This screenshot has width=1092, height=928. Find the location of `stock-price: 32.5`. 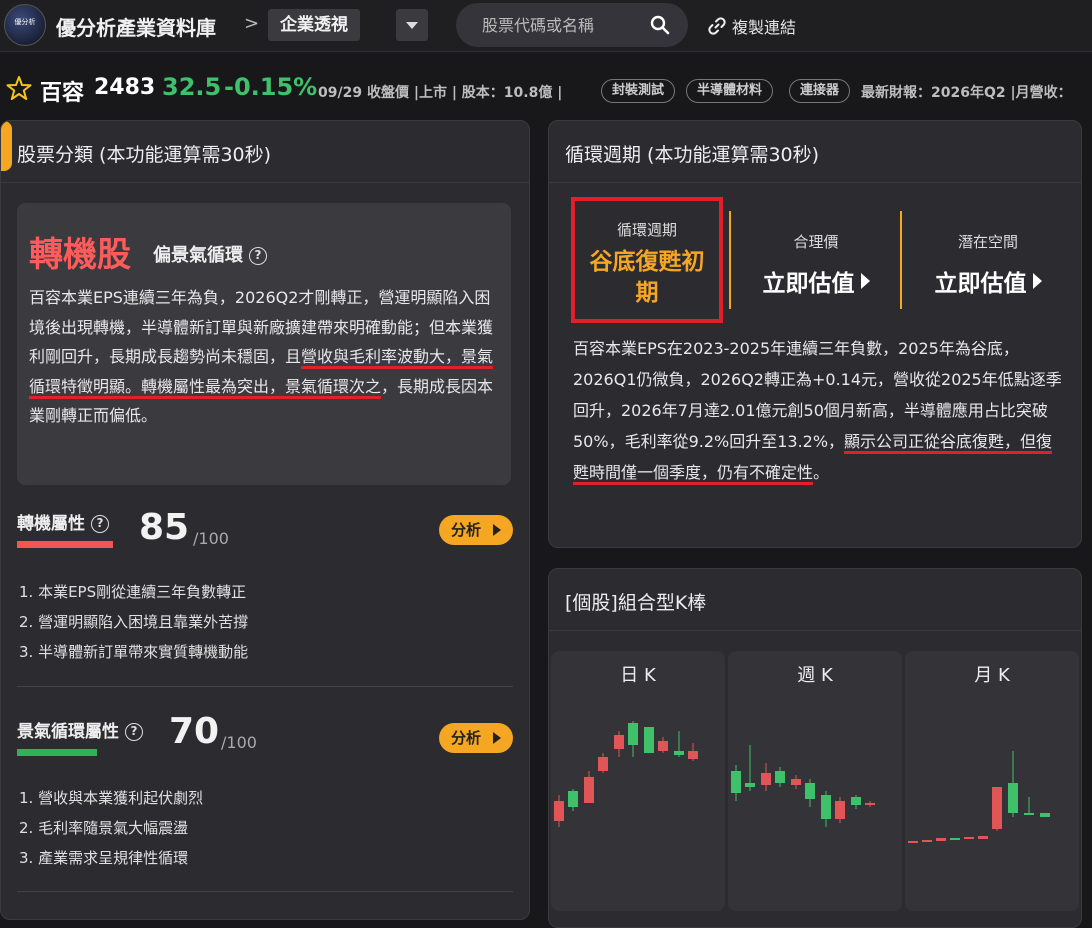

stock-price: 32.5 is located at coordinates (192, 87).